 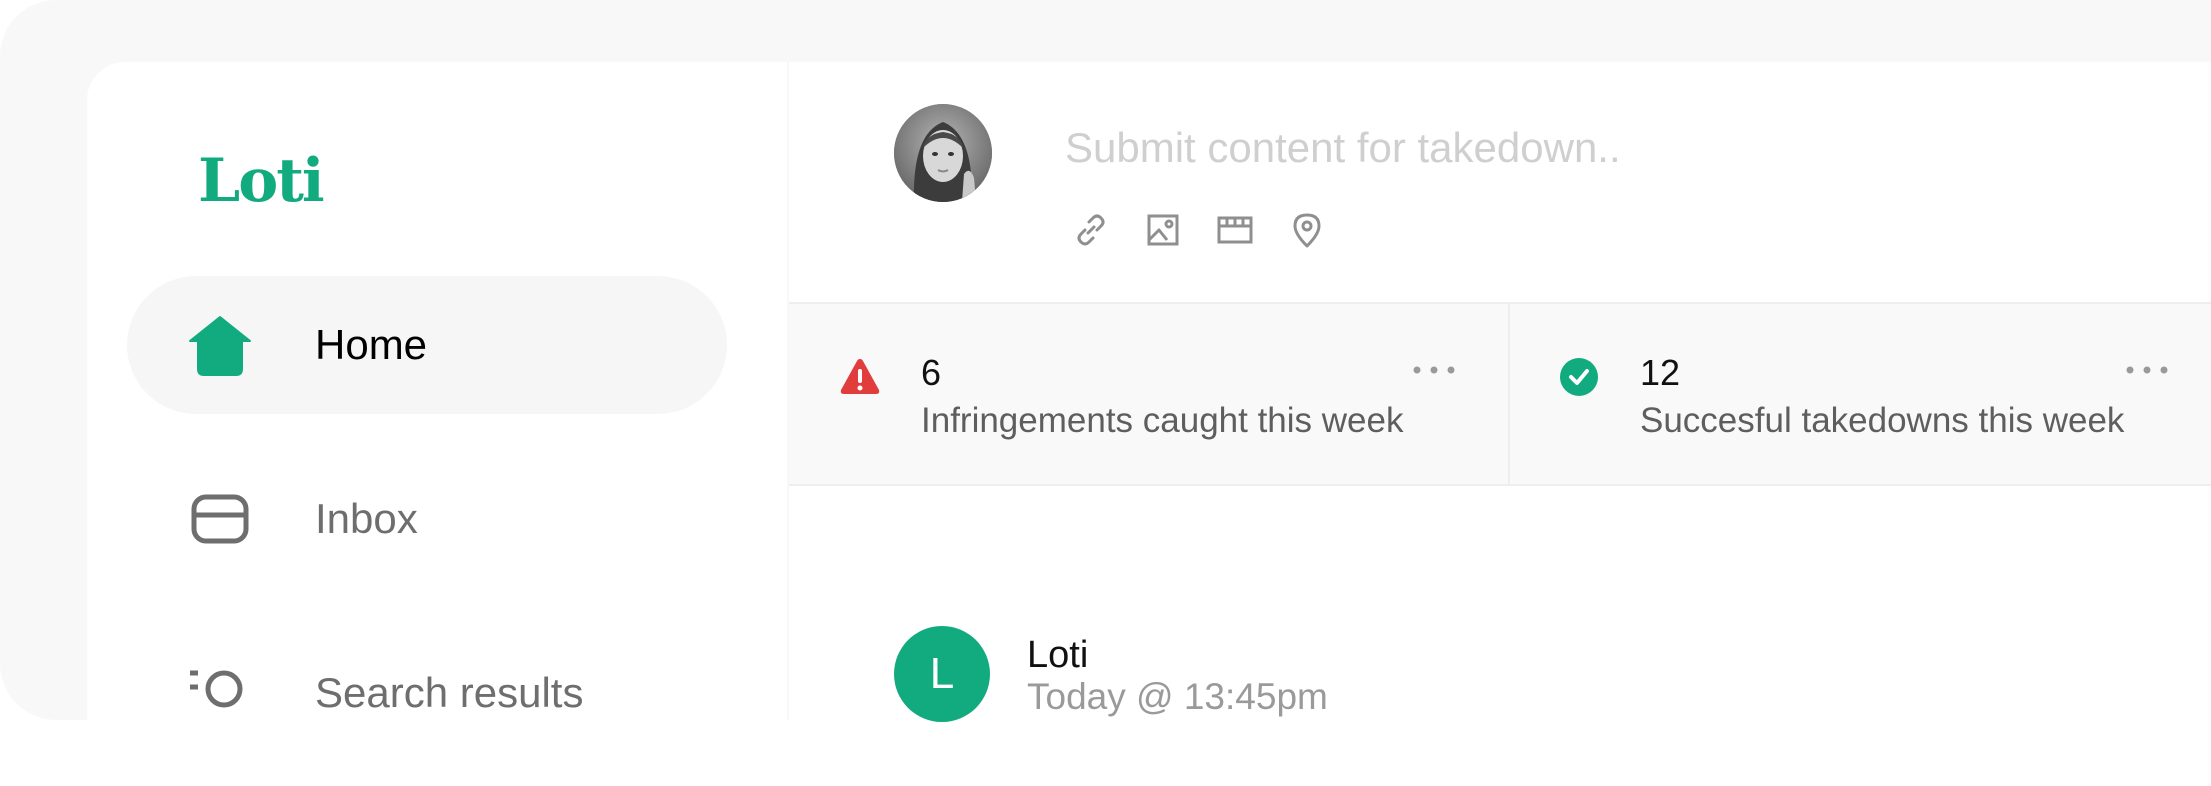 I want to click on sidebar-item-inbox: Inbox, so click(x=427, y=519).